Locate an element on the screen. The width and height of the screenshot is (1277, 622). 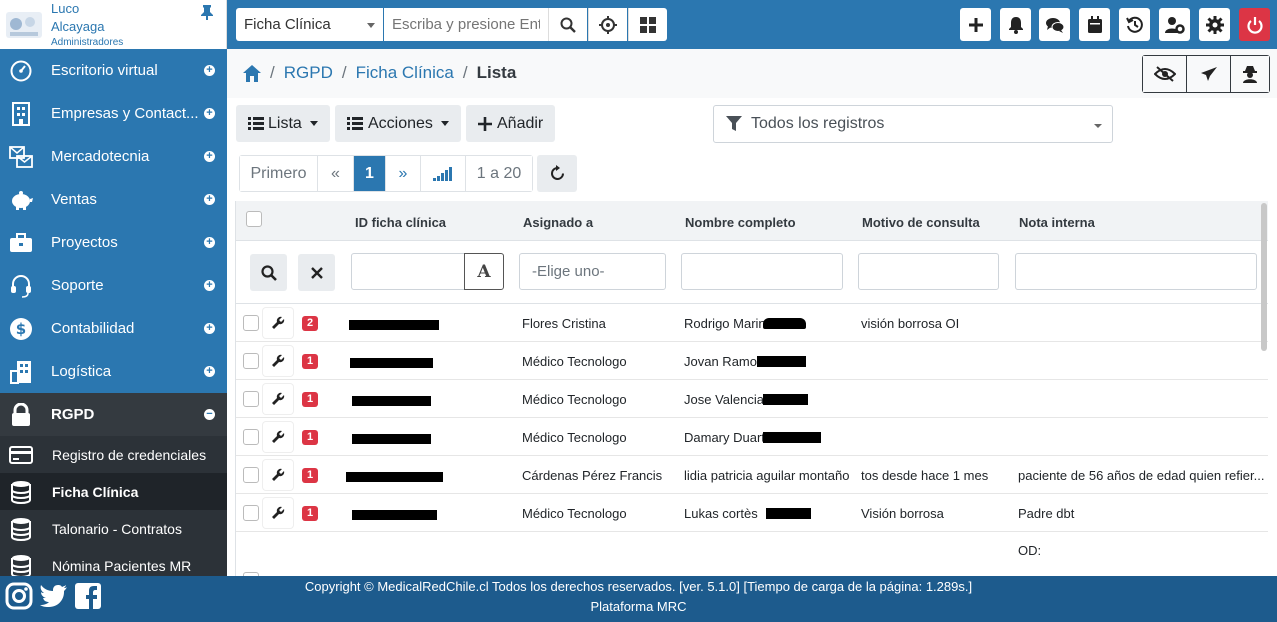
cell-nombre: Jose Valencia is located at coordinates (724, 399).